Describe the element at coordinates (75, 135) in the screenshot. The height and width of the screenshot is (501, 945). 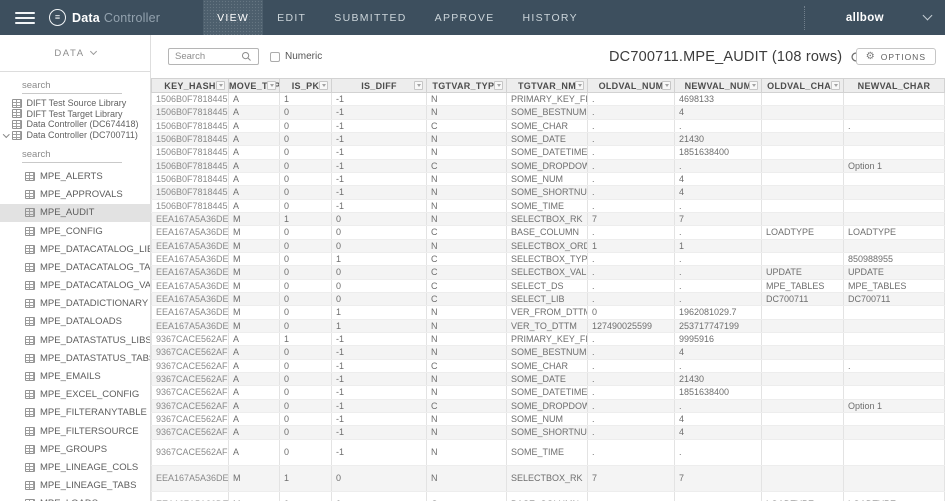
I see `library-item: Data Controller (DC700711)` at that location.